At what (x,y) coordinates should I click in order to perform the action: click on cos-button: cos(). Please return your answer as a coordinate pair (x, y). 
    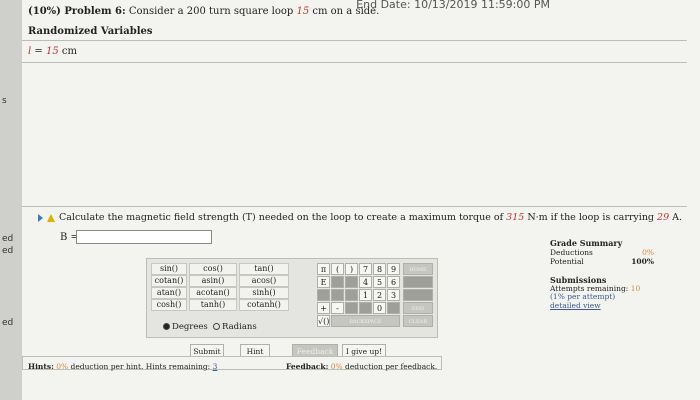
    Looking at the image, I should click on (213, 269).